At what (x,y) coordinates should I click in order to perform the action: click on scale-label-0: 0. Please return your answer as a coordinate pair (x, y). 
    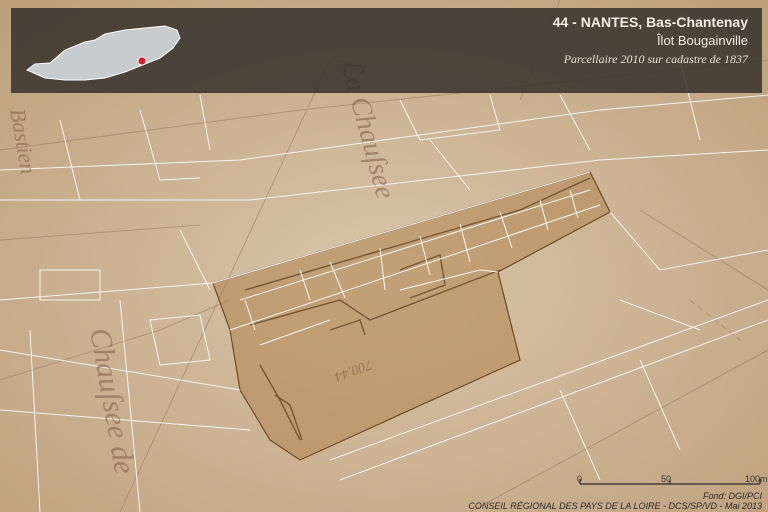
    Looking at the image, I should click on (580, 479).